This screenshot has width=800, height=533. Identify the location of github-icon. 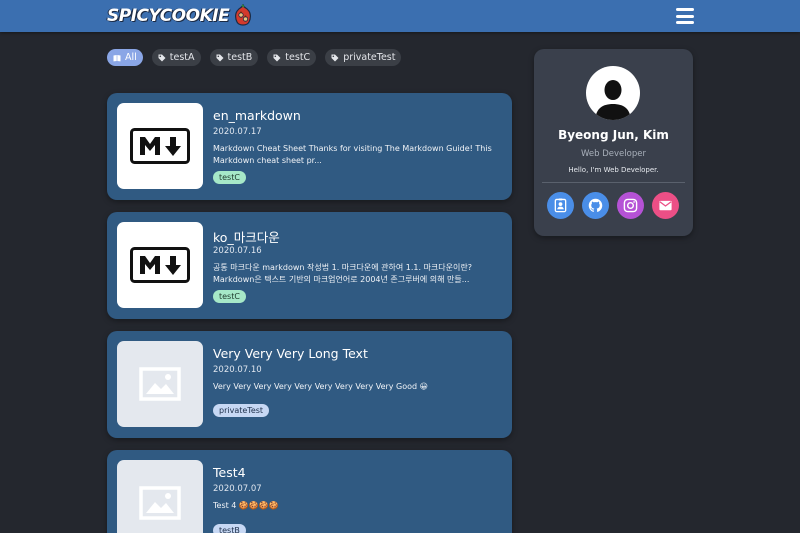
(595, 205).